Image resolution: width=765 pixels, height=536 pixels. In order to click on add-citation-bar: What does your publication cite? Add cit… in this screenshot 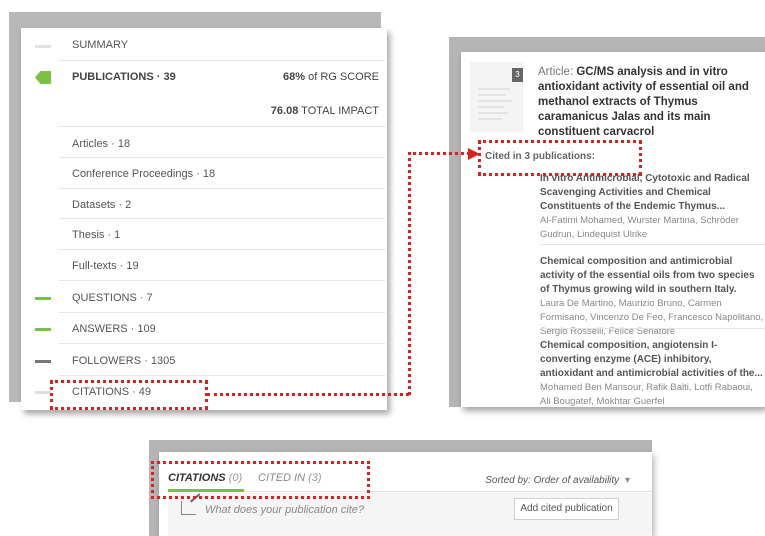, I will do `click(410, 514)`.